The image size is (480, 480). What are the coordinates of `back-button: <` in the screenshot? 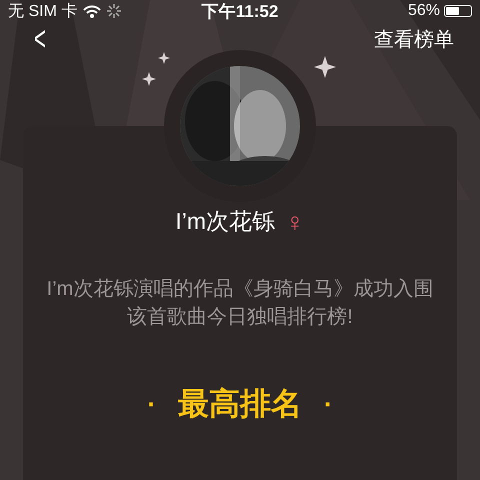 It's located at (40, 39).